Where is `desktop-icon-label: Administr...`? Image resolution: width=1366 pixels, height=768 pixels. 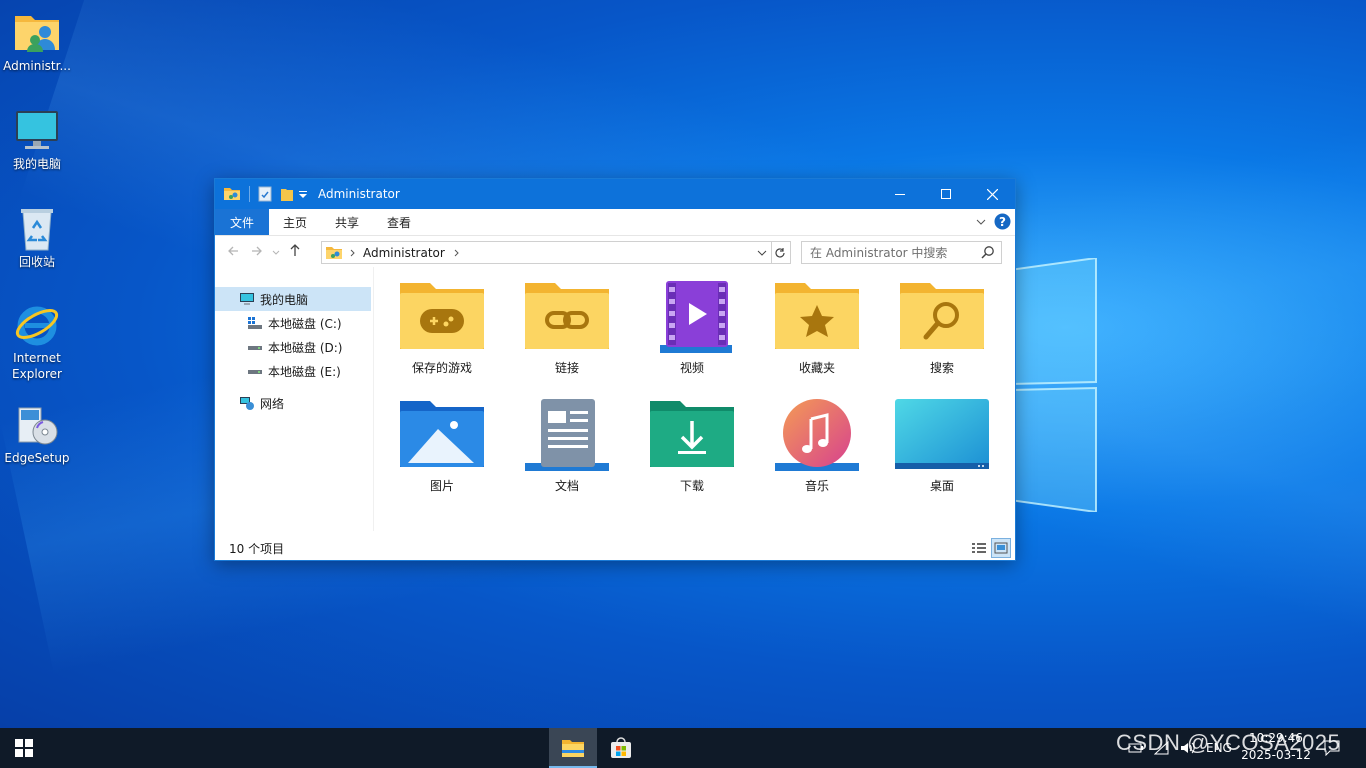 desktop-icon-label: Administr... is located at coordinates (37, 66).